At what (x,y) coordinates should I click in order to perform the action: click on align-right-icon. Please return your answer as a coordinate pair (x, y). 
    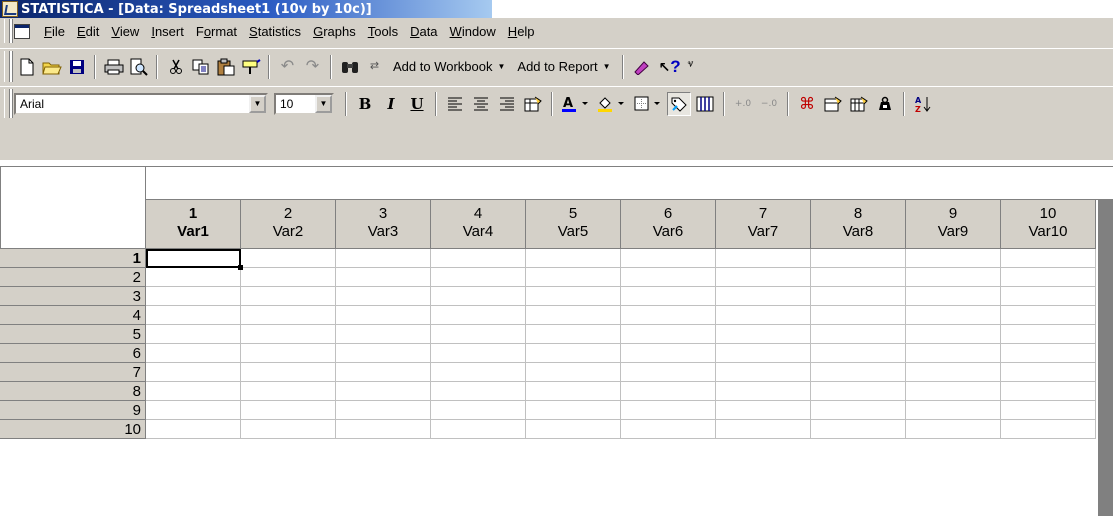
    Looking at the image, I should click on (507, 104).